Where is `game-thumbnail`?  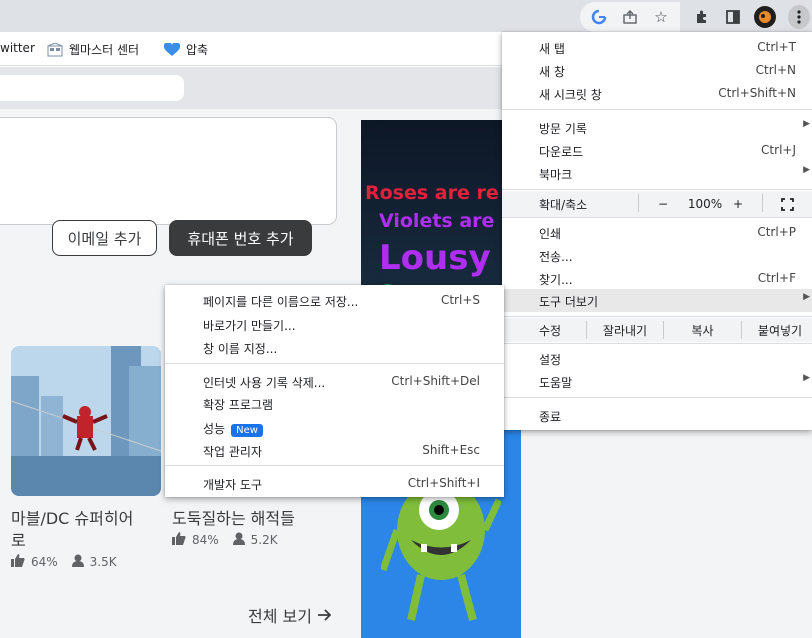
game-thumbnail is located at coordinates (86, 421).